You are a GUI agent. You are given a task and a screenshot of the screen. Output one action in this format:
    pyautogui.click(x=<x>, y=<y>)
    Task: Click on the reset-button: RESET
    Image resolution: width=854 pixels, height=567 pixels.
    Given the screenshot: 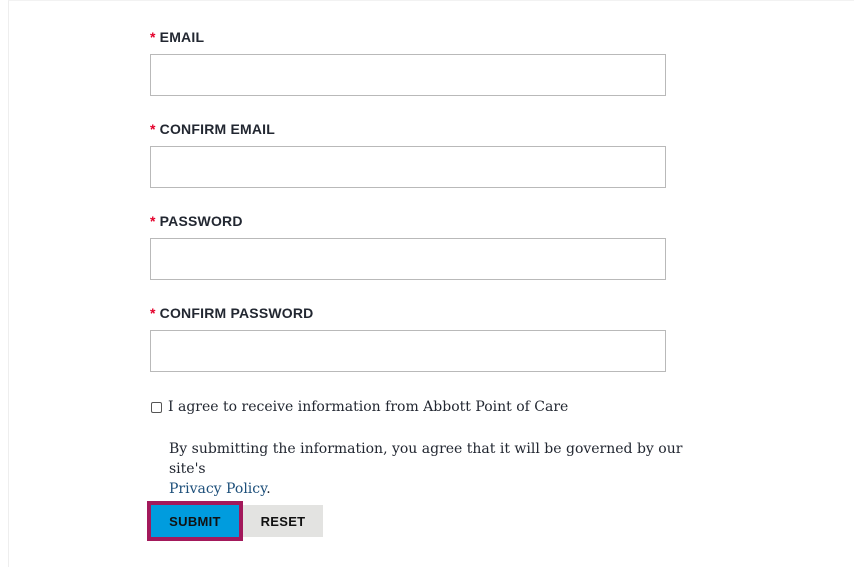 What is the action you would take?
    pyautogui.click(x=283, y=521)
    